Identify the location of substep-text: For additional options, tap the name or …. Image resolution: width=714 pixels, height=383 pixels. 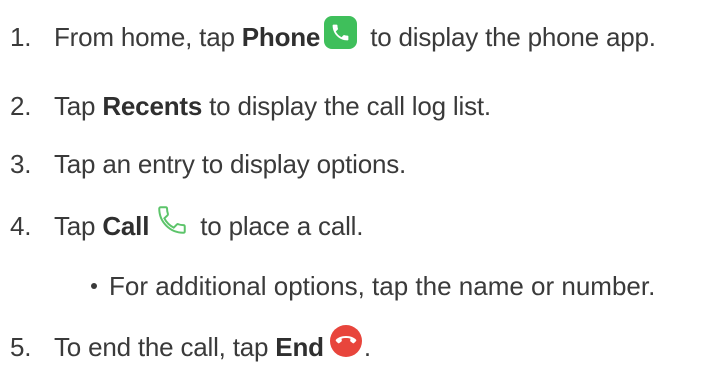
(382, 285).